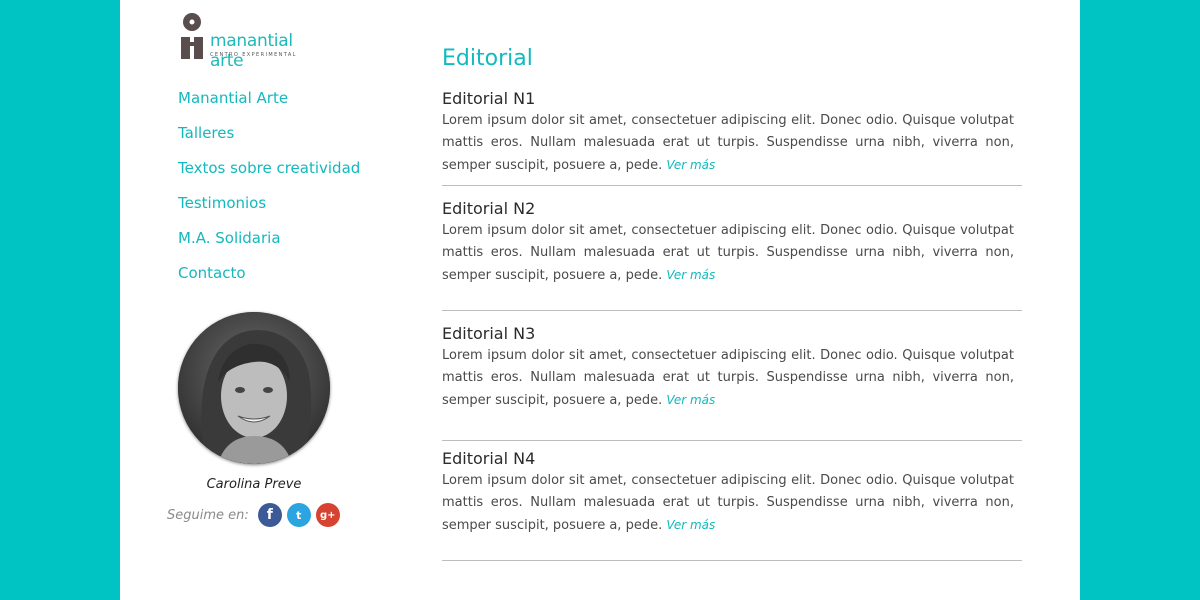 The height and width of the screenshot is (600, 1200). I want to click on article-title: Editorial N1, so click(489, 98).